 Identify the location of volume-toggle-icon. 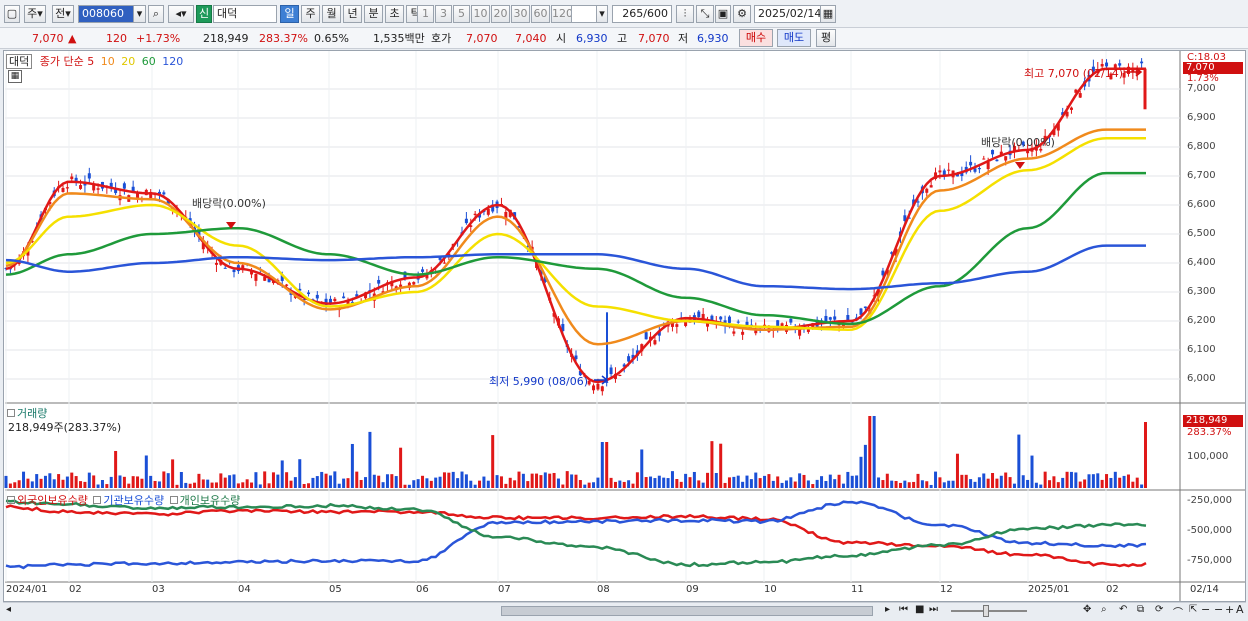
(11, 413).